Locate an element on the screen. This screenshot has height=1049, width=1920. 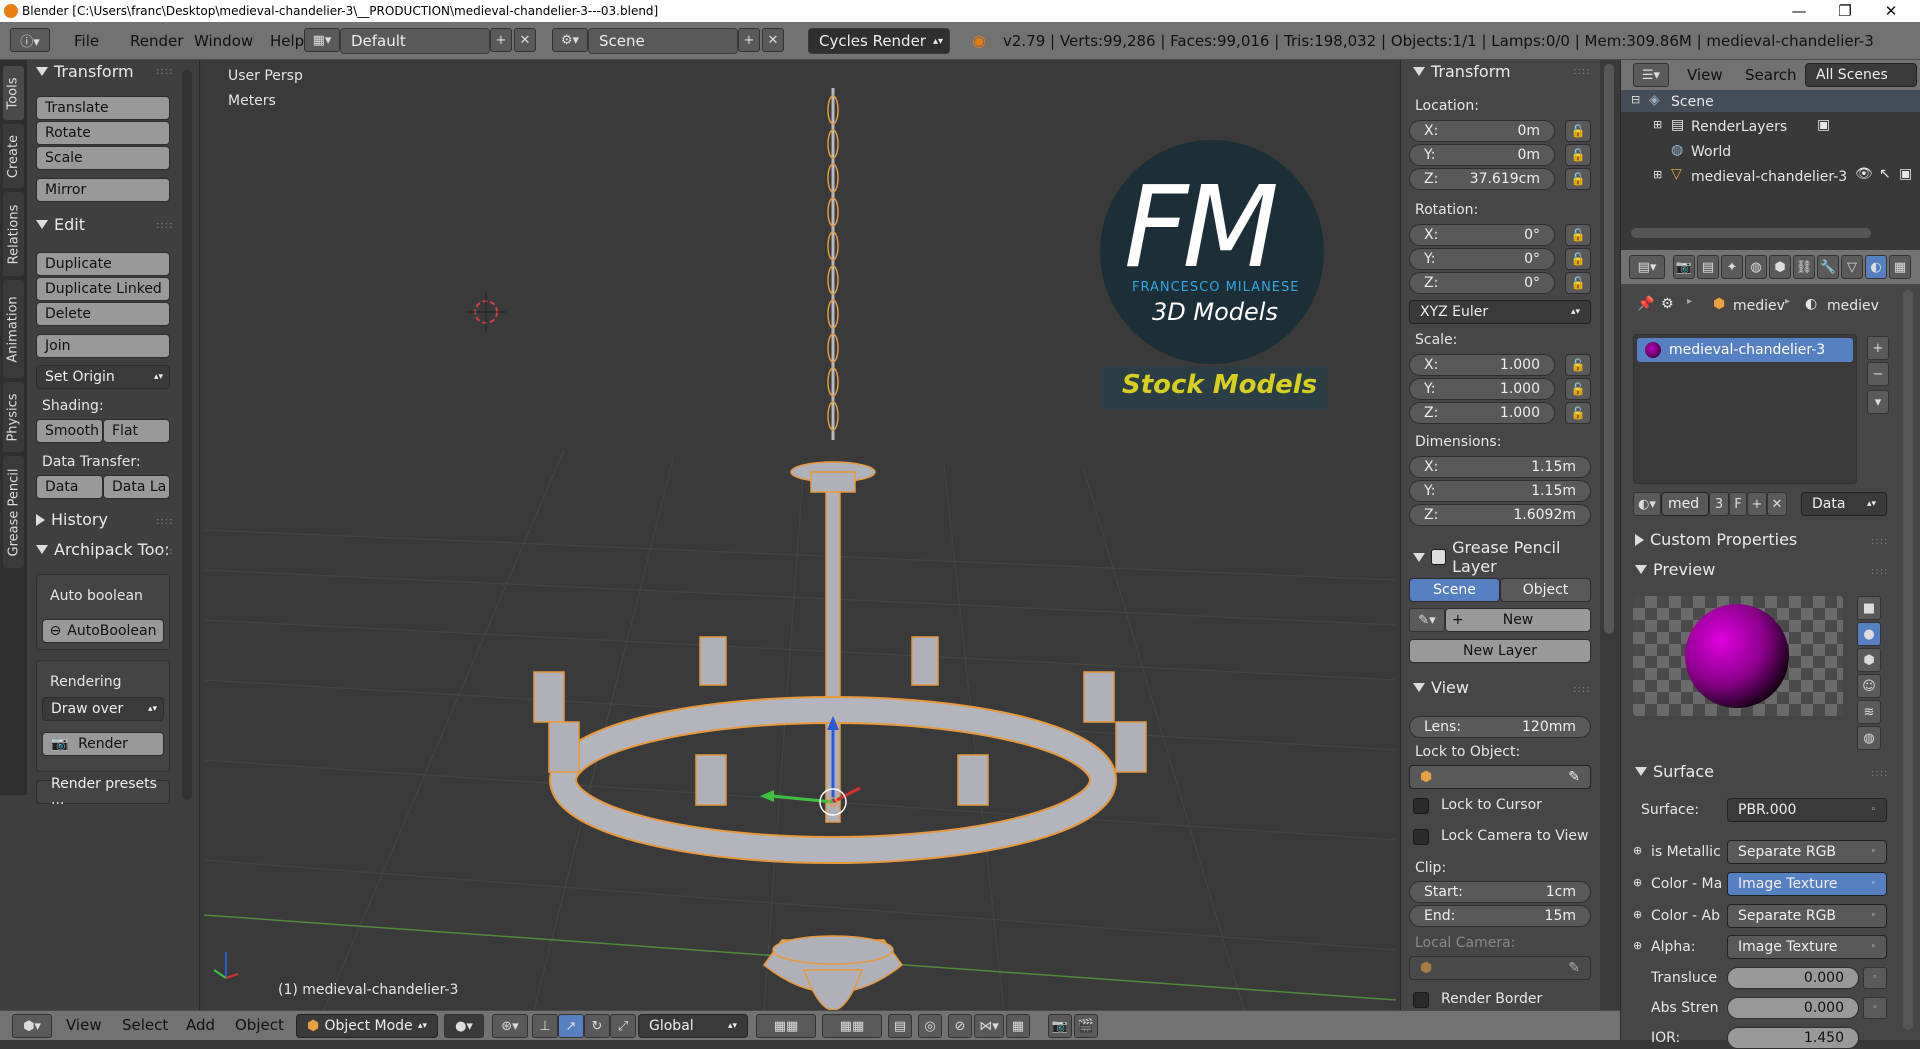
orientation-select: Global ▴▾ is located at coordinates (693, 1026).